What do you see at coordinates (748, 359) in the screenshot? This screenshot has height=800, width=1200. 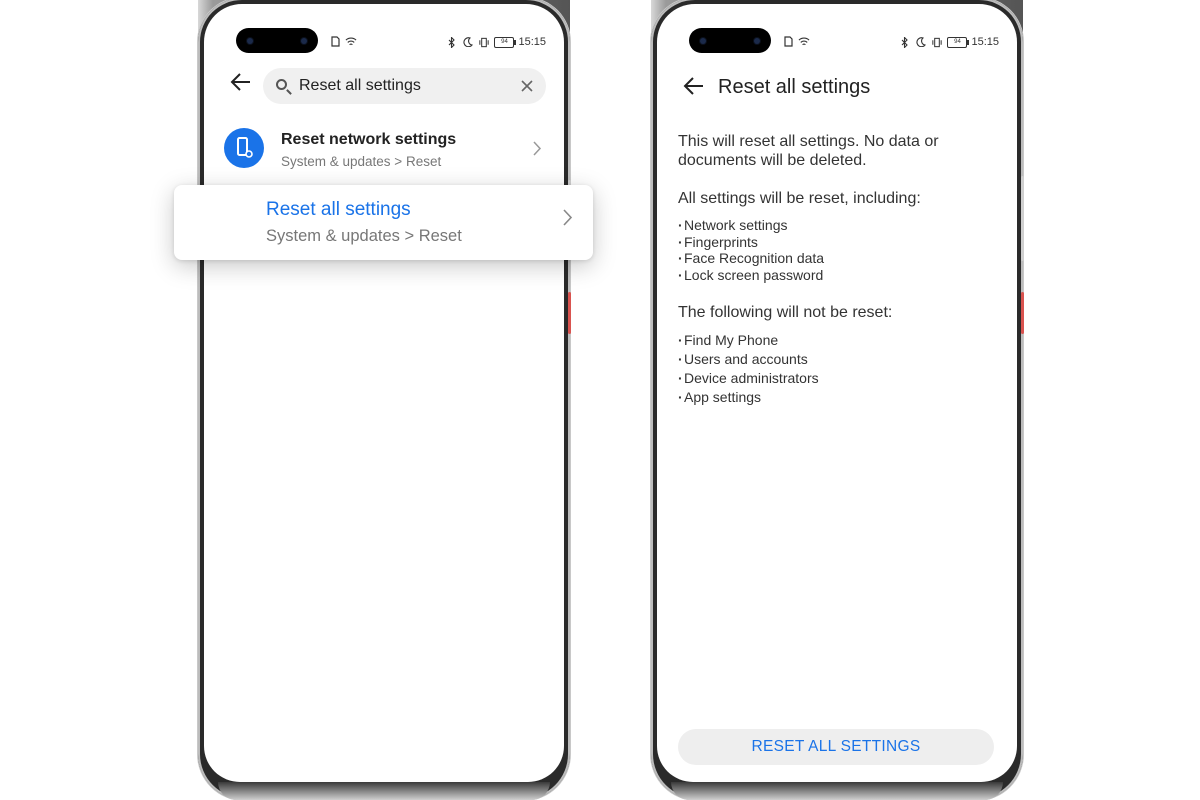 I see `list-item: Users and accounts` at bounding box center [748, 359].